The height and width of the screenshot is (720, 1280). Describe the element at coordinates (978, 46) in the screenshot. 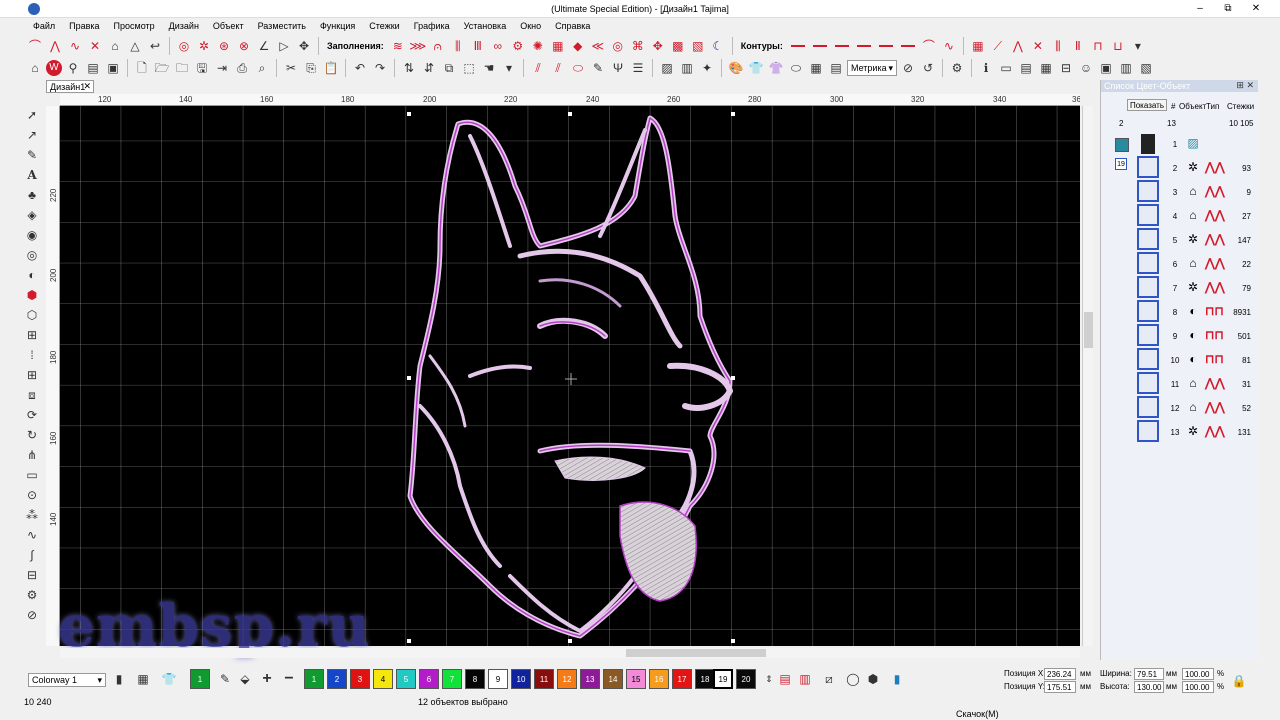

I see `contour-grid-icon: ▦` at that location.